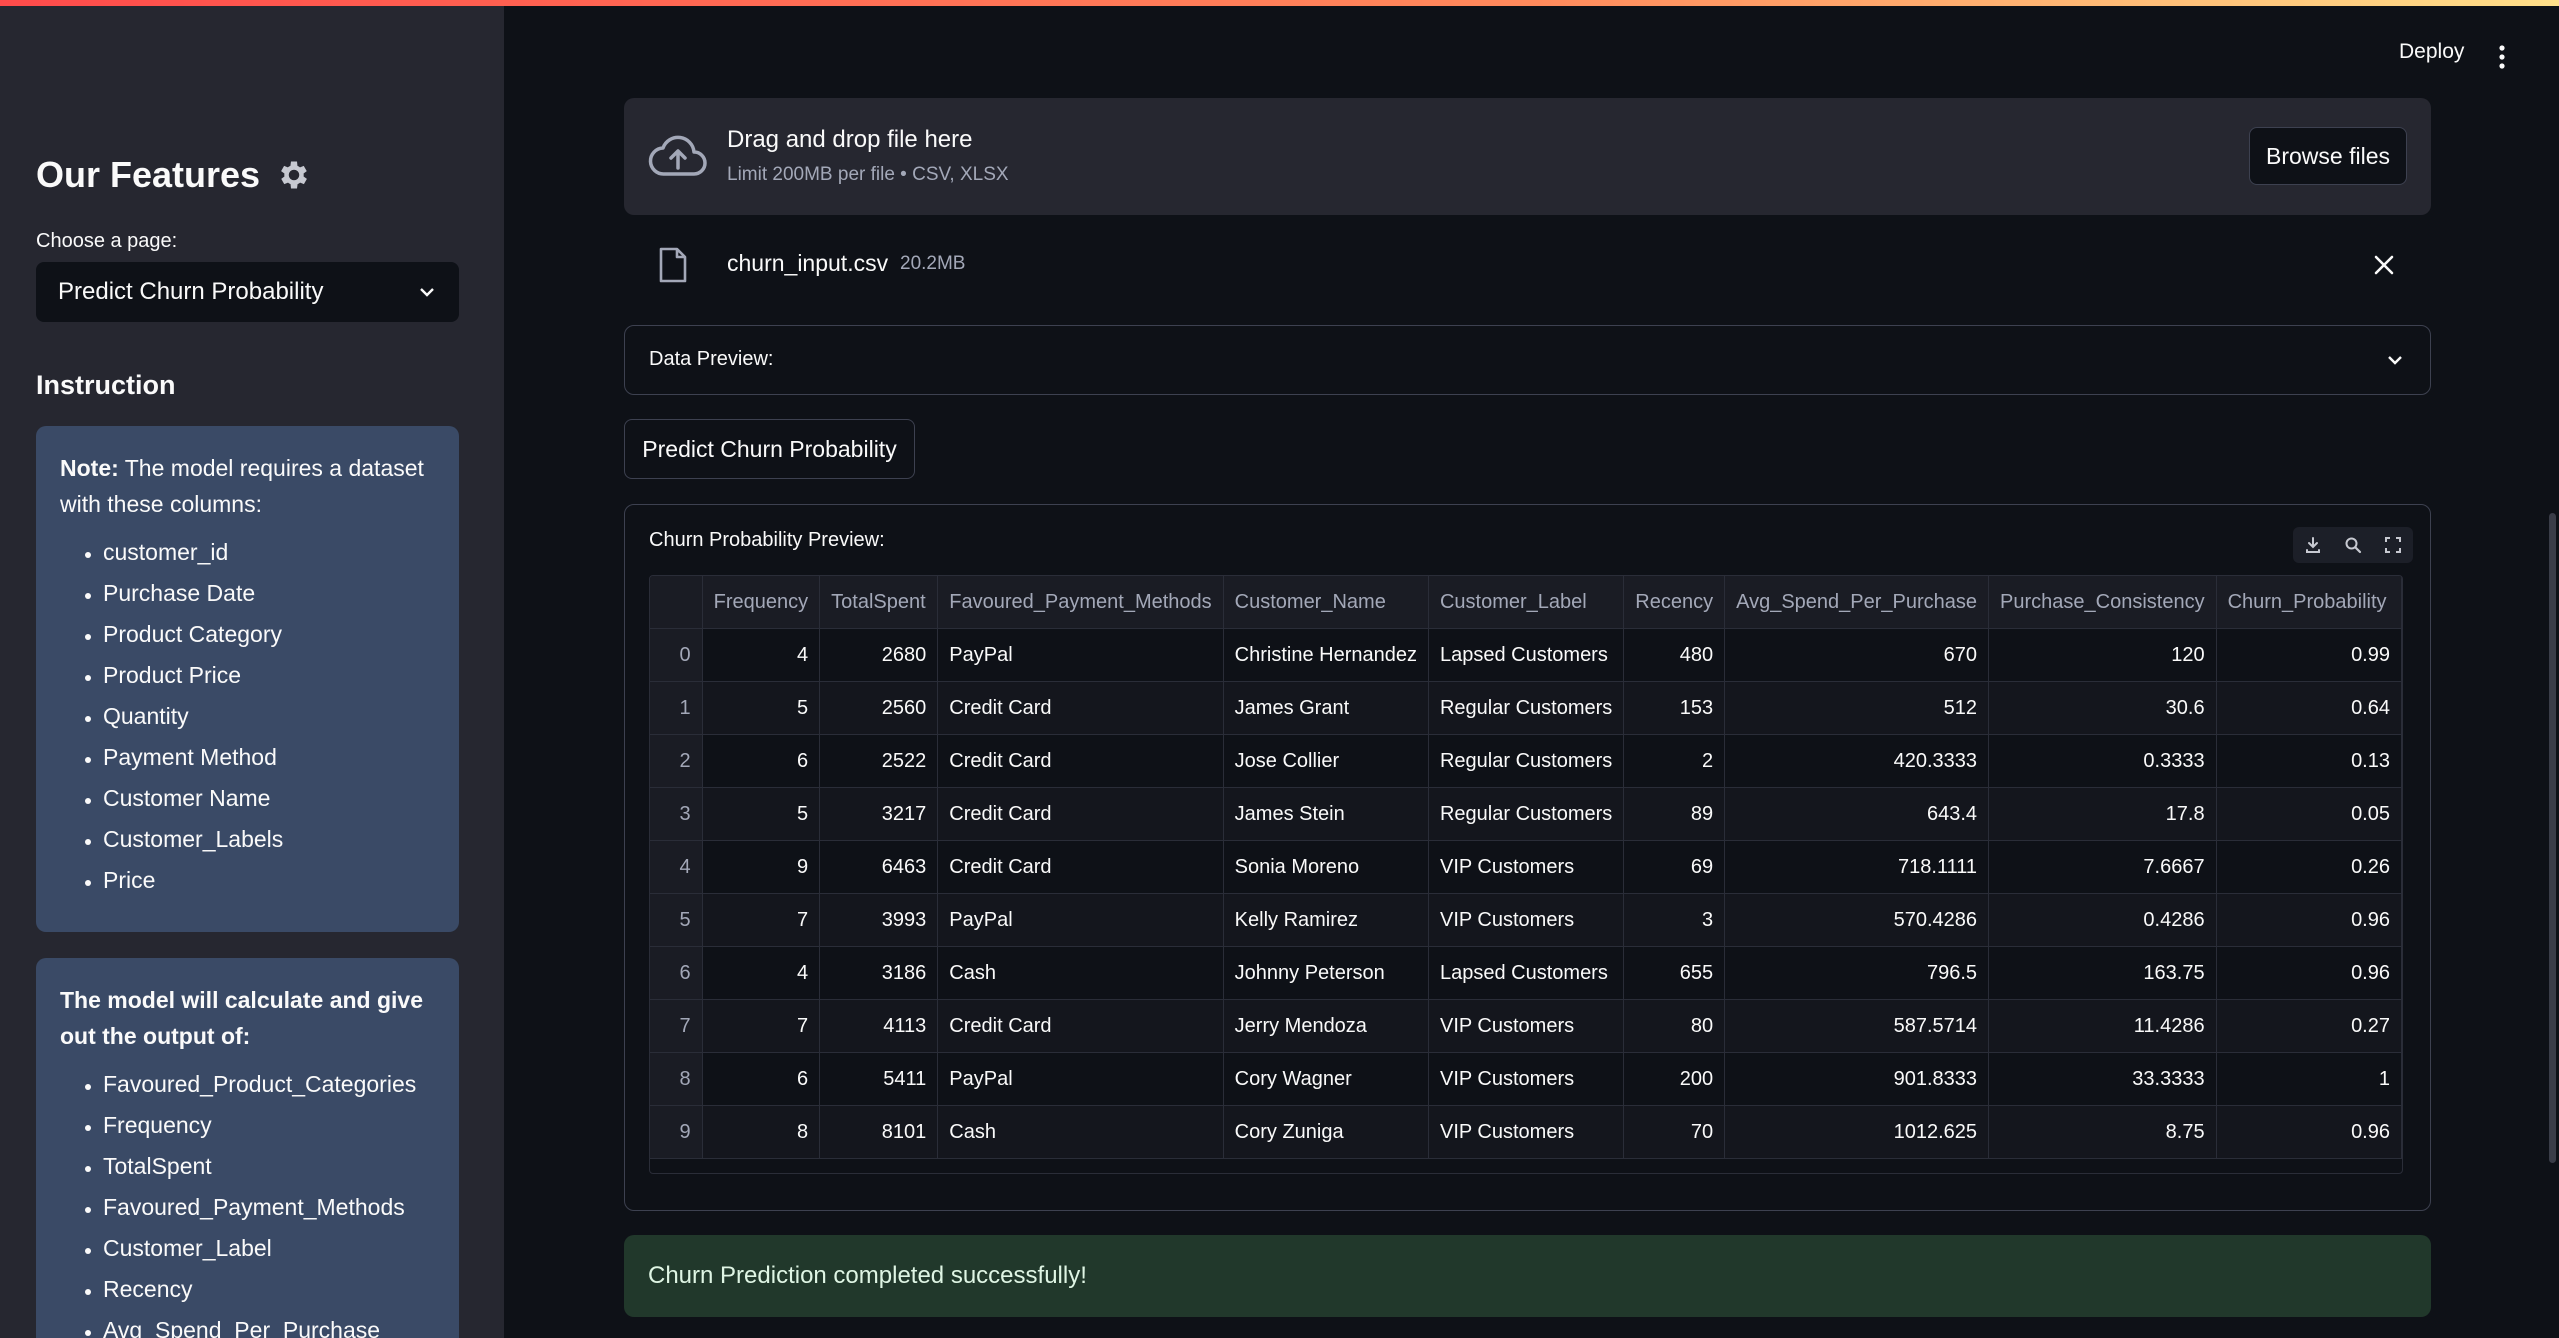 The image size is (2559, 1338). What do you see at coordinates (1674, 655) in the screenshot?
I see `table-cell: 480` at bounding box center [1674, 655].